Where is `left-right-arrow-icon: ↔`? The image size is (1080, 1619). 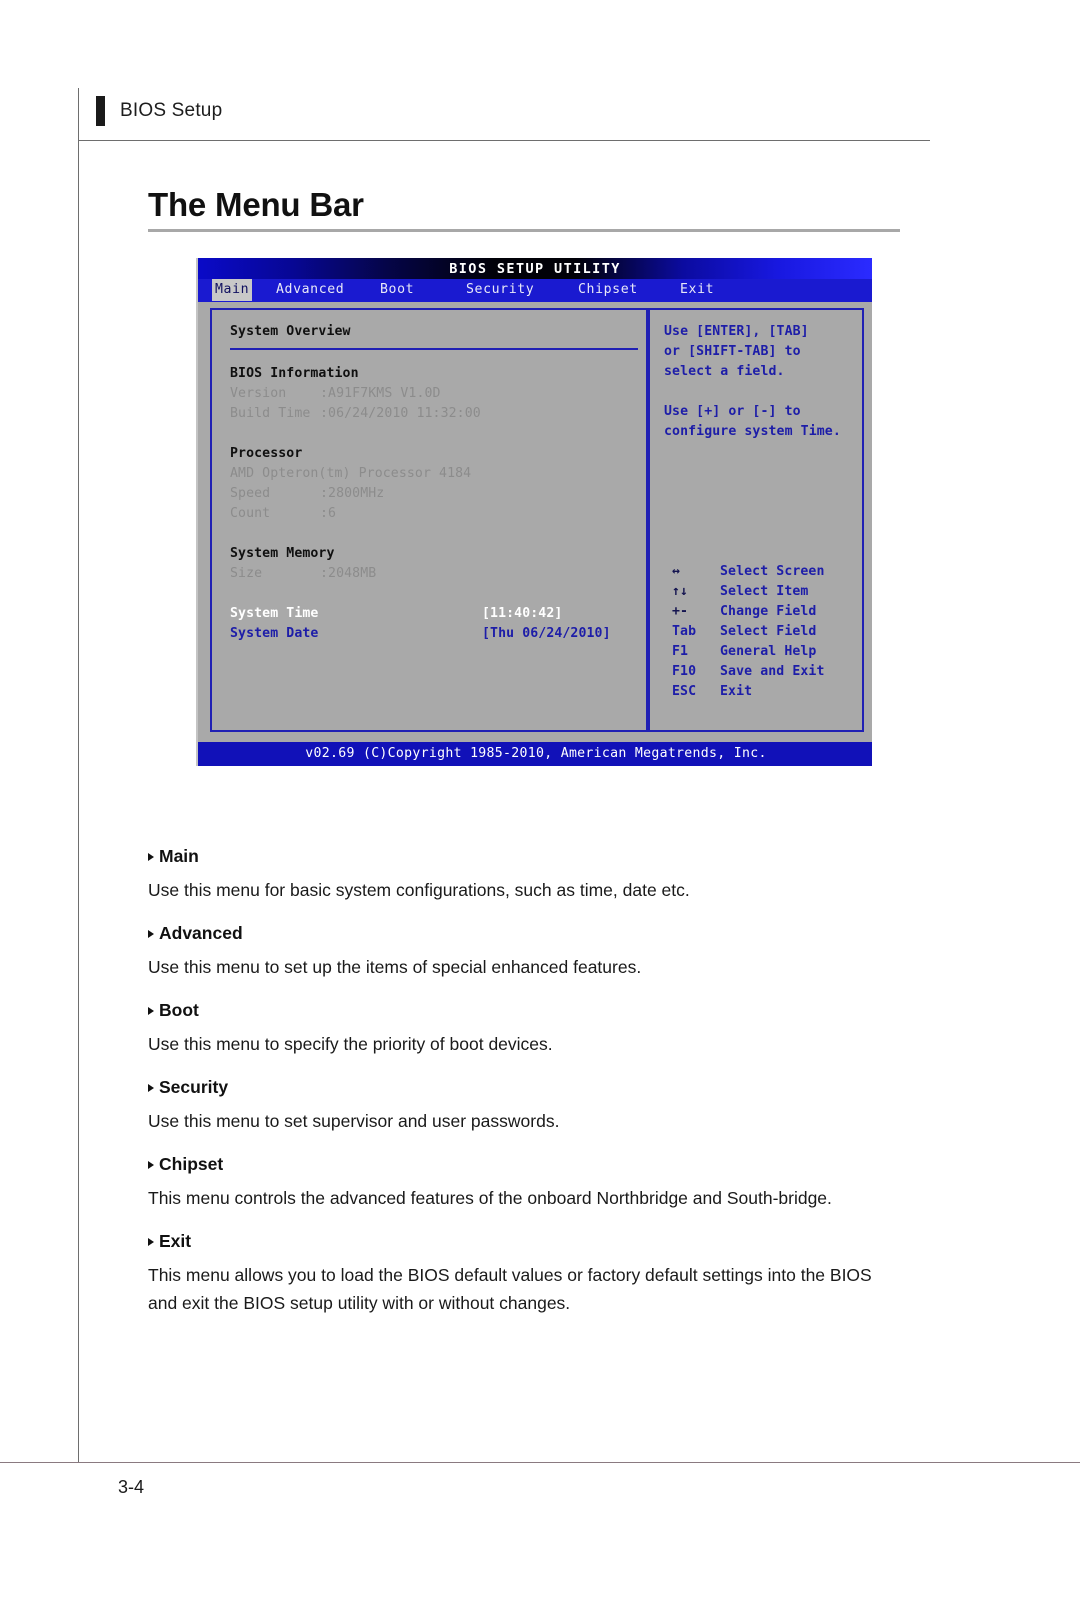
left-right-arrow-icon: ↔ is located at coordinates (676, 571).